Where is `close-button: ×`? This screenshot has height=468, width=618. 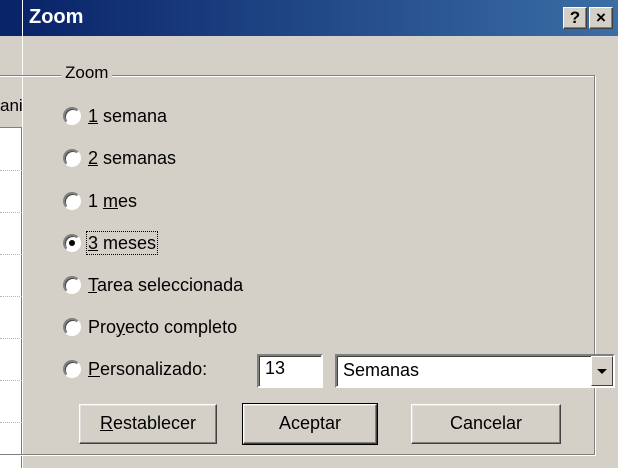 close-button: × is located at coordinates (601, 18).